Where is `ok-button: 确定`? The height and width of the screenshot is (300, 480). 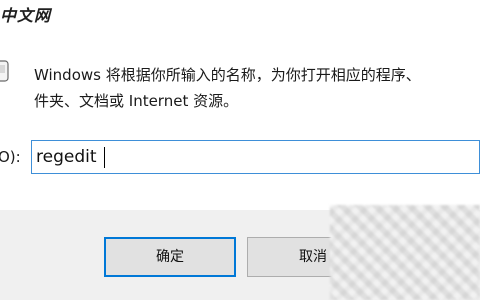
ok-button: 确定 is located at coordinates (170, 257).